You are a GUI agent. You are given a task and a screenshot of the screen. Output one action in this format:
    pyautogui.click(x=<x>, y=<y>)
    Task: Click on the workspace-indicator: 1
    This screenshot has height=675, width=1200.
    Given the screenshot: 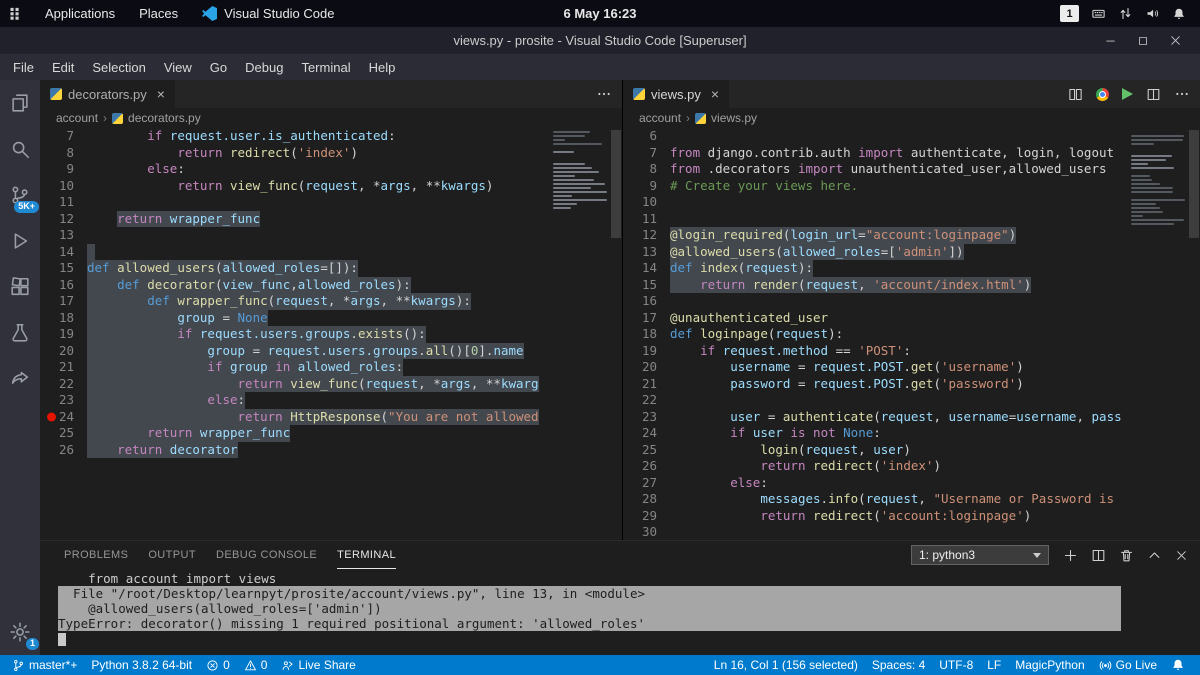 What is the action you would take?
    pyautogui.click(x=1069, y=13)
    